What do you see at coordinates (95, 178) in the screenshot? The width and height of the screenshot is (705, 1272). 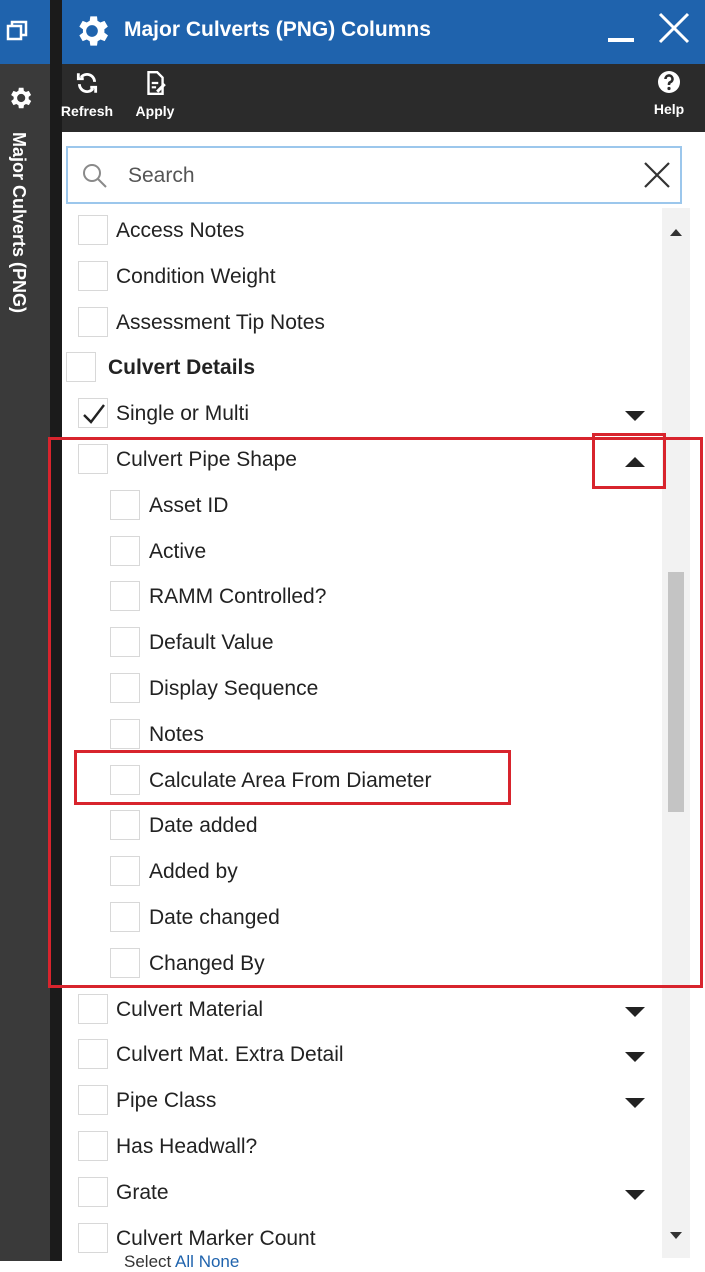 I see `search-icon` at bounding box center [95, 178].